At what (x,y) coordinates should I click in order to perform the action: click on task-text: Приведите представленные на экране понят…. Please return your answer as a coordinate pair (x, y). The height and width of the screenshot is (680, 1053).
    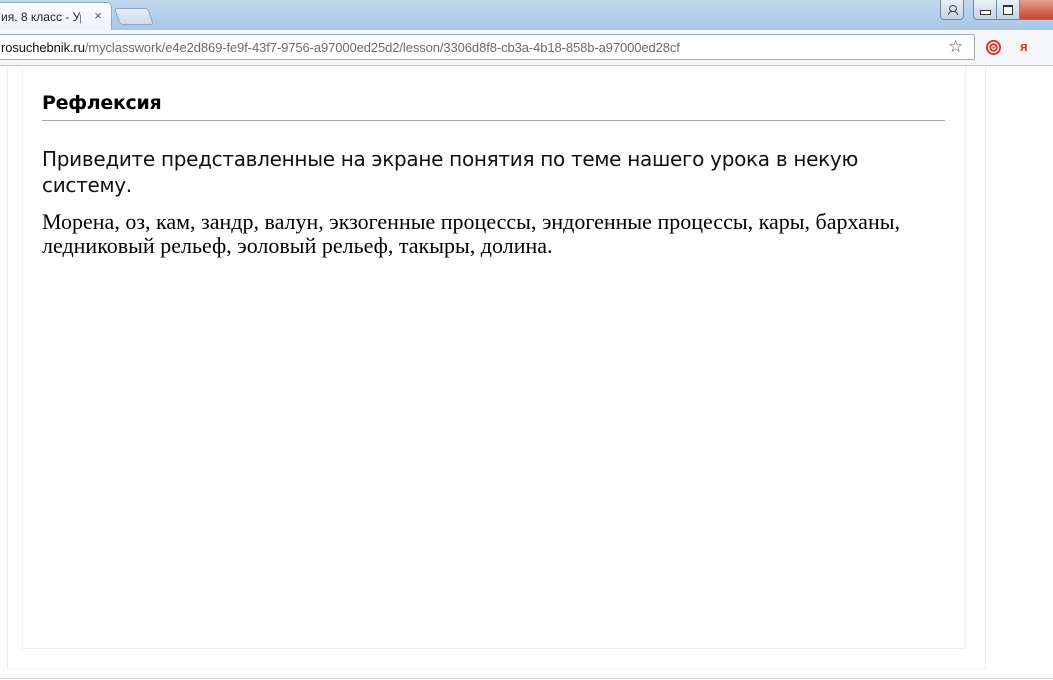
    Looking at the image, I should click on (450, 172).